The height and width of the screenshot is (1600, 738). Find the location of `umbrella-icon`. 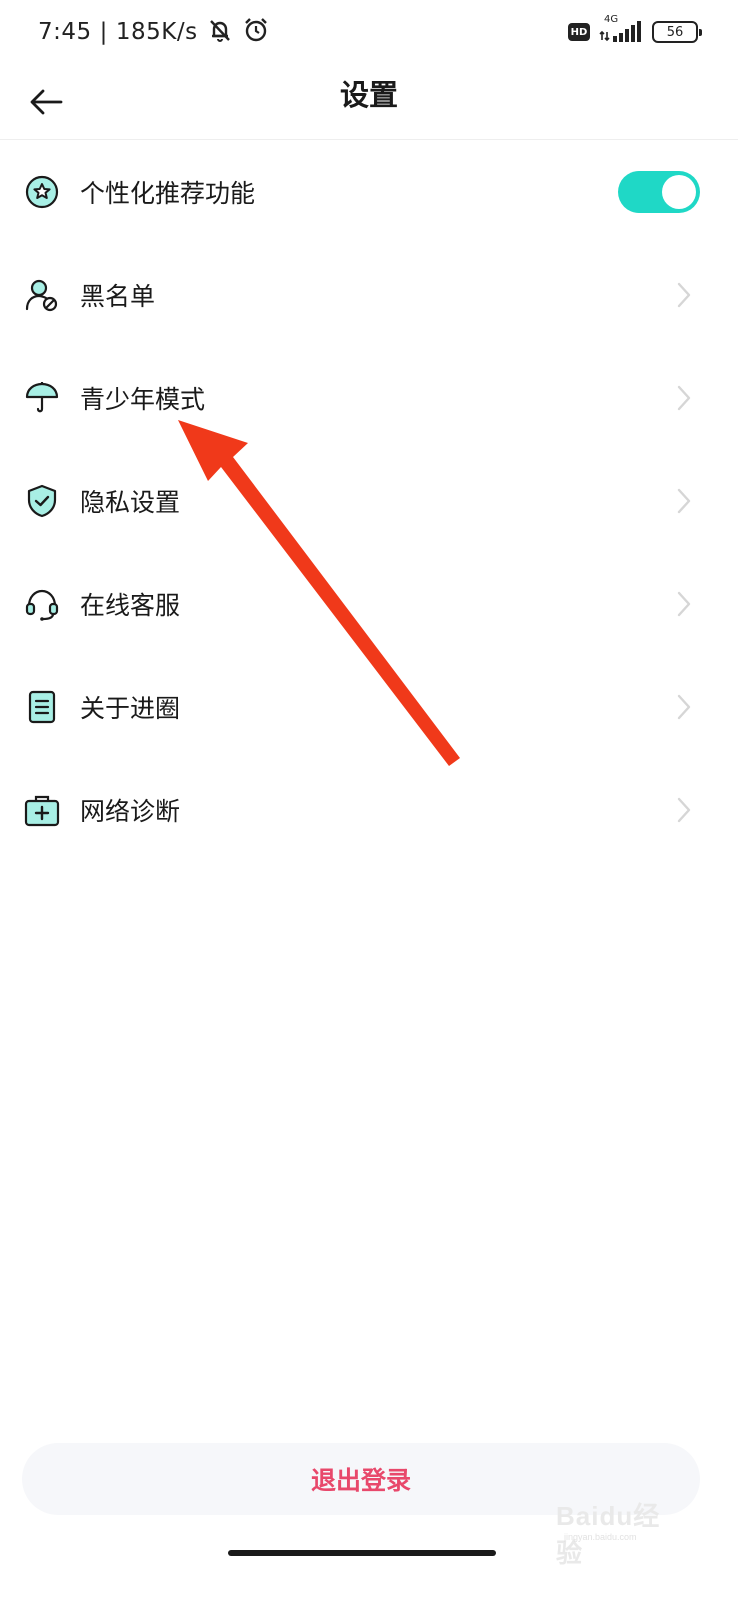

umbrella-icon is located at coordinates (42, 398).